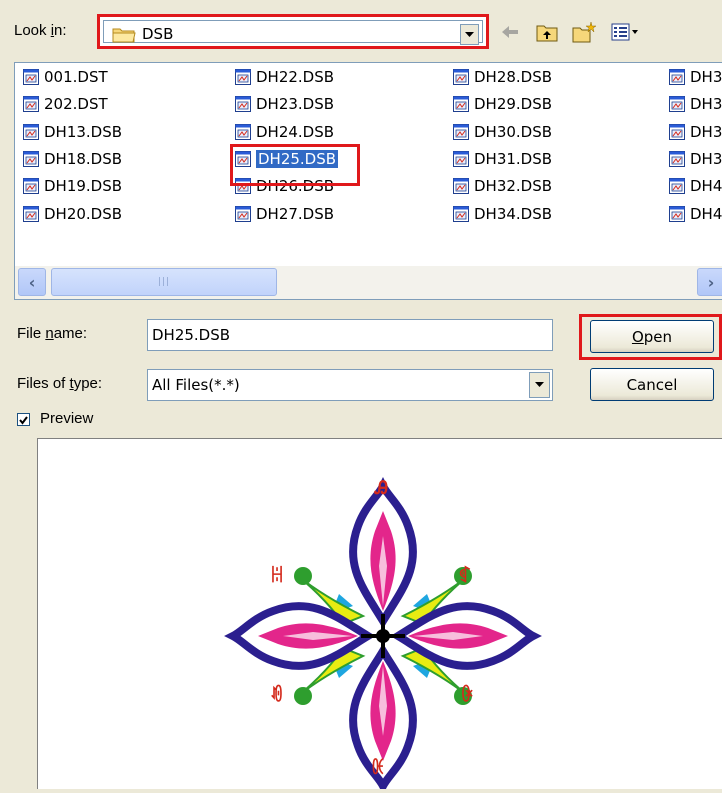 The width and height of the screenshot is (722, 793). I want to click on preview-checkbox, so click(23, 419).